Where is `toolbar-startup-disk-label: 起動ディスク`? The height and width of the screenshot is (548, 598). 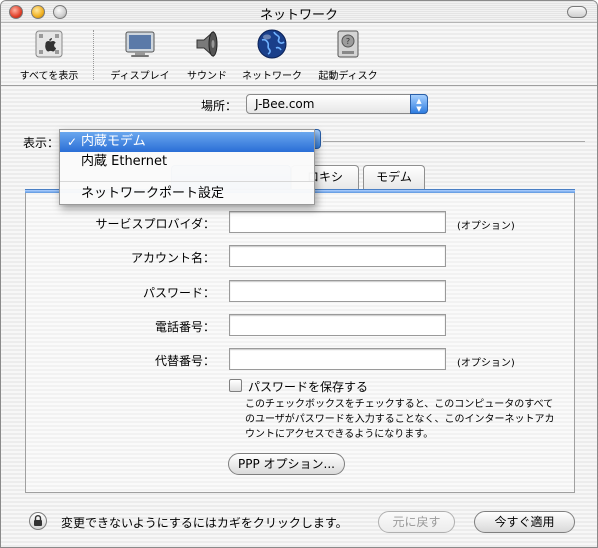
toolbar-startup-disk-label: 起動ディスク is located at coordinates (348, 76).